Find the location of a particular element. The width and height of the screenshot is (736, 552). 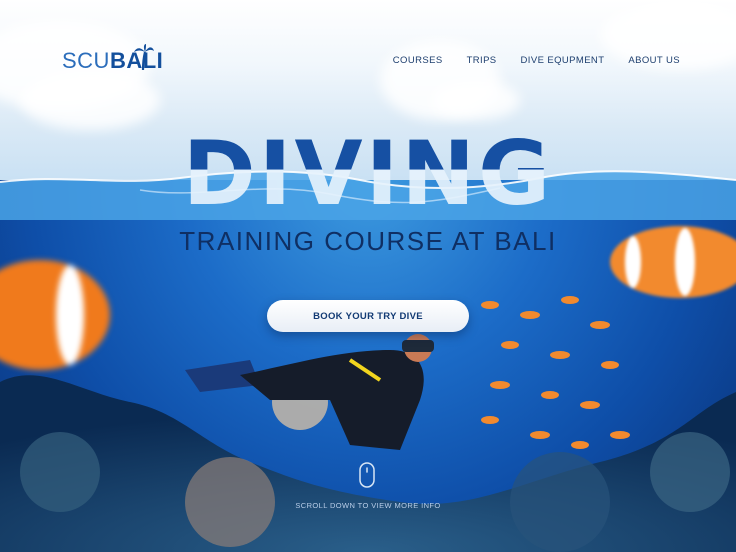

hero-subtitle: TRAINING COURSE AT BALI is located at coordinates (368, 241).